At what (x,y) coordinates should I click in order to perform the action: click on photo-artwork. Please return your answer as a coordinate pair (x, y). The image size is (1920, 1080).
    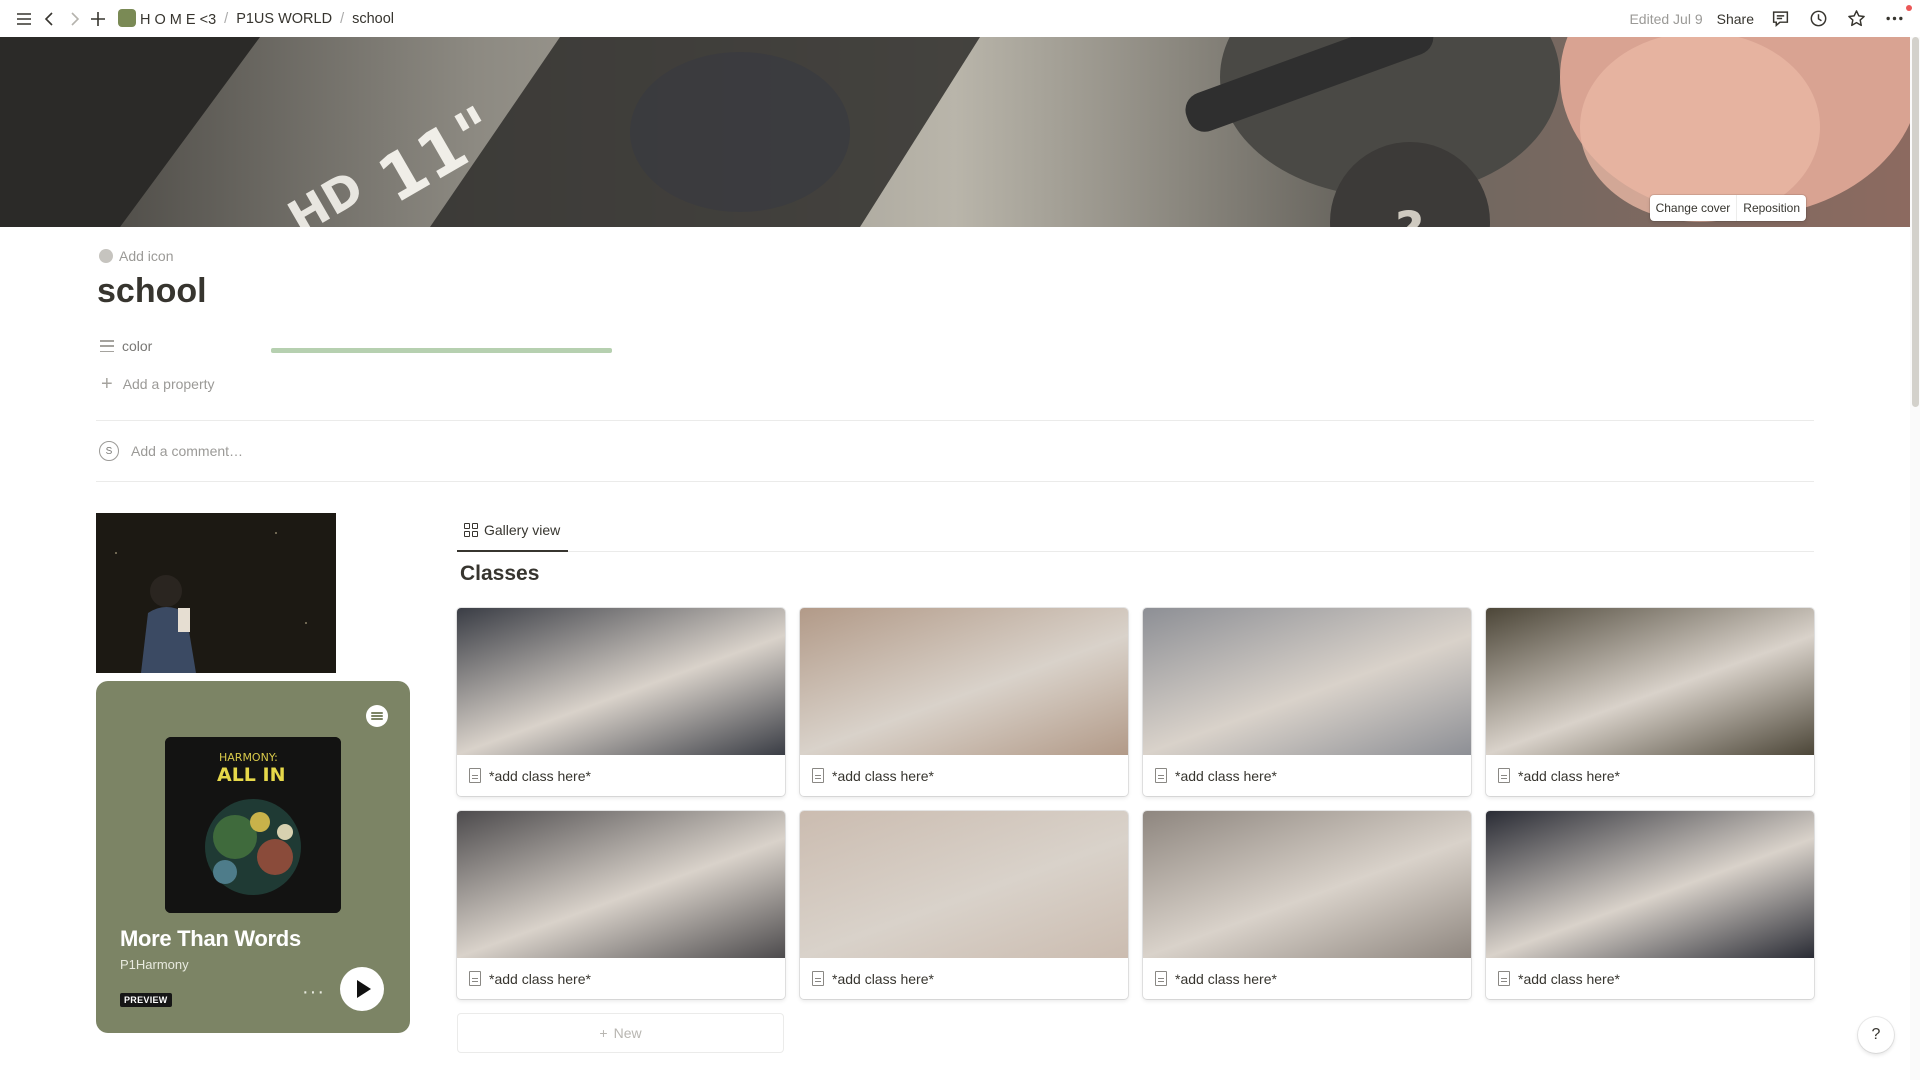
    Looking at the image, I should click on (216, 593).